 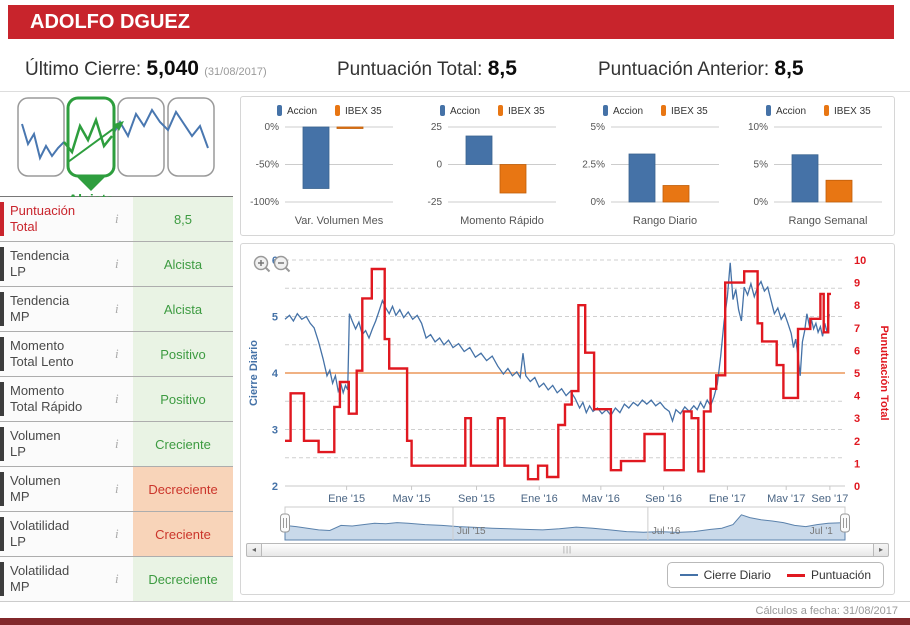 I want to click on page-title: ADOLFO DGUEZ, so click(x=451, y=22).